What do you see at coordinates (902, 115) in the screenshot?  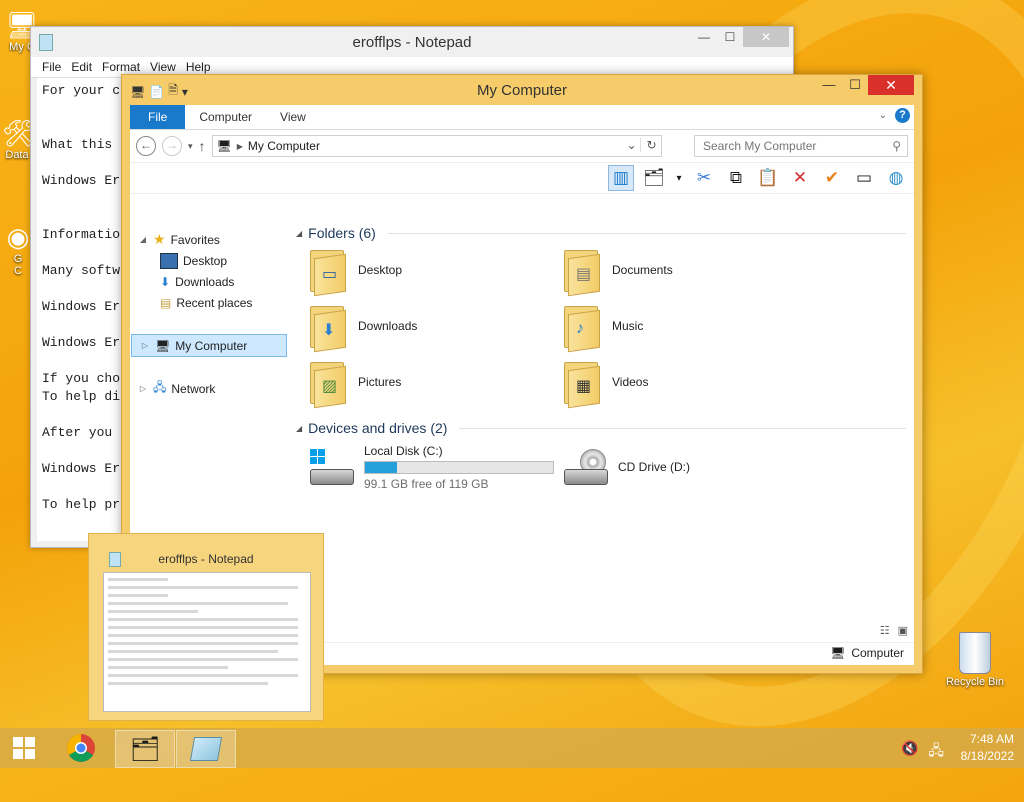 I see `help-icon: ?` at bounding box center [902, 115].